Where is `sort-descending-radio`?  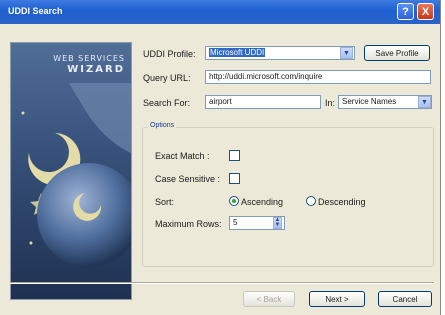 sort-descending-radio is located at coordinates (311, 201).